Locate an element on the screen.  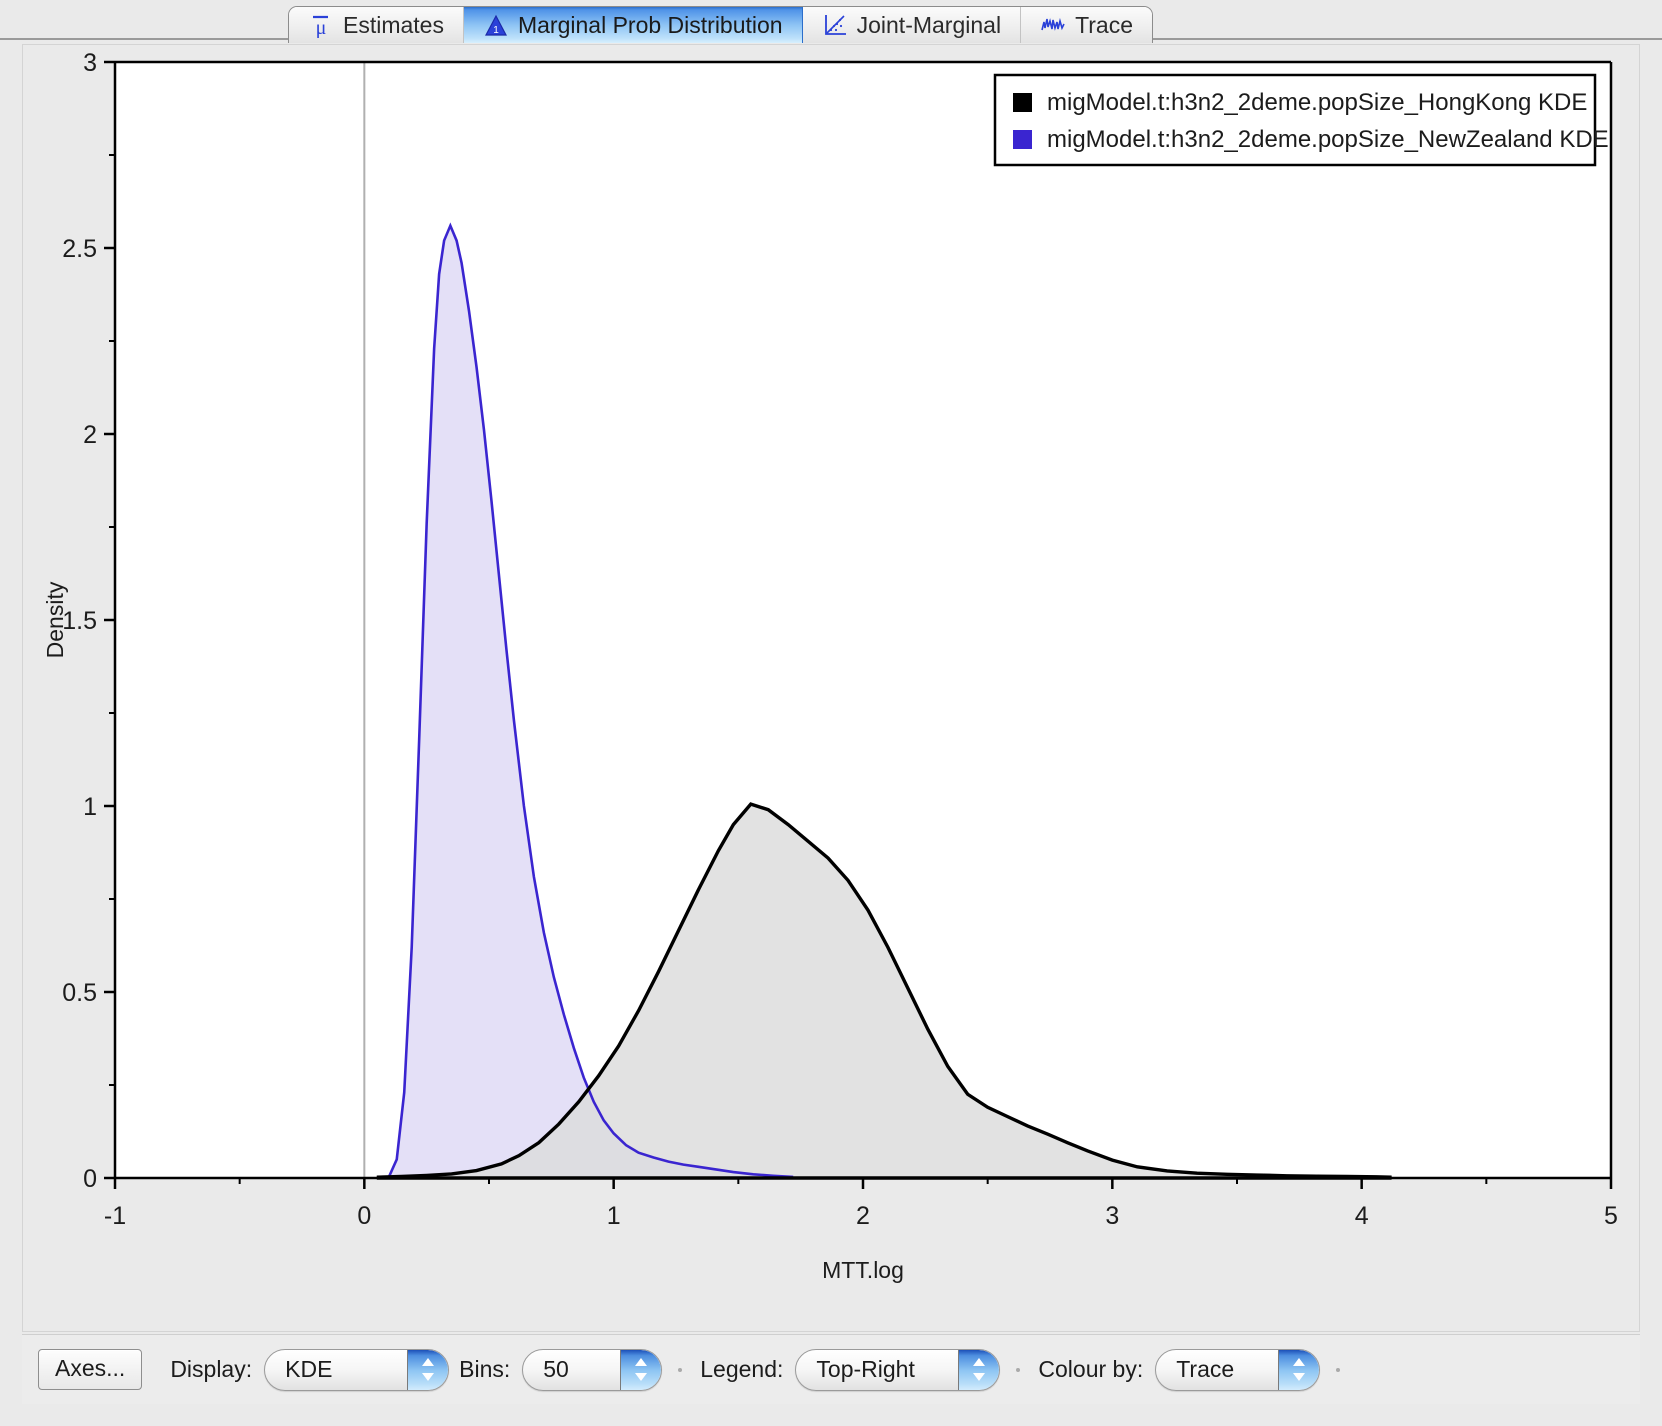
tab-estimates: μ Estimates is located at coordinates (376, 25).